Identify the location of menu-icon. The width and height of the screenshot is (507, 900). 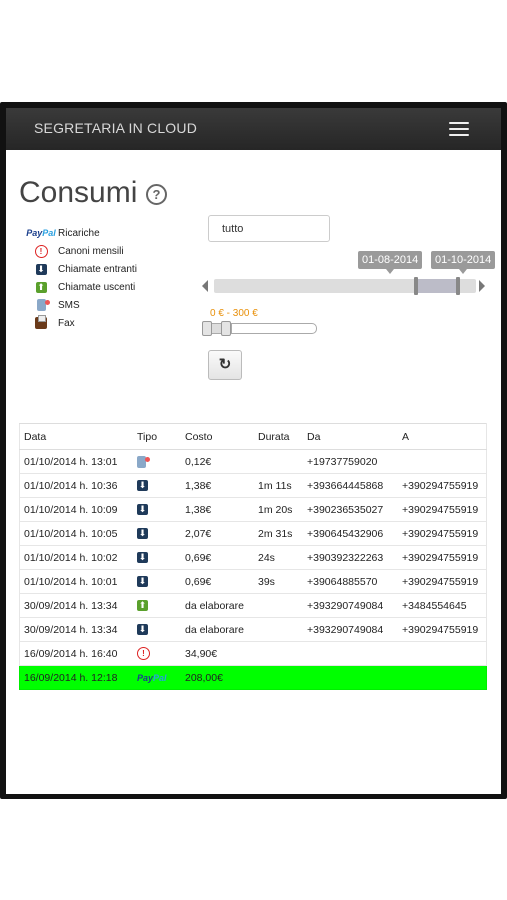
(459, 129).